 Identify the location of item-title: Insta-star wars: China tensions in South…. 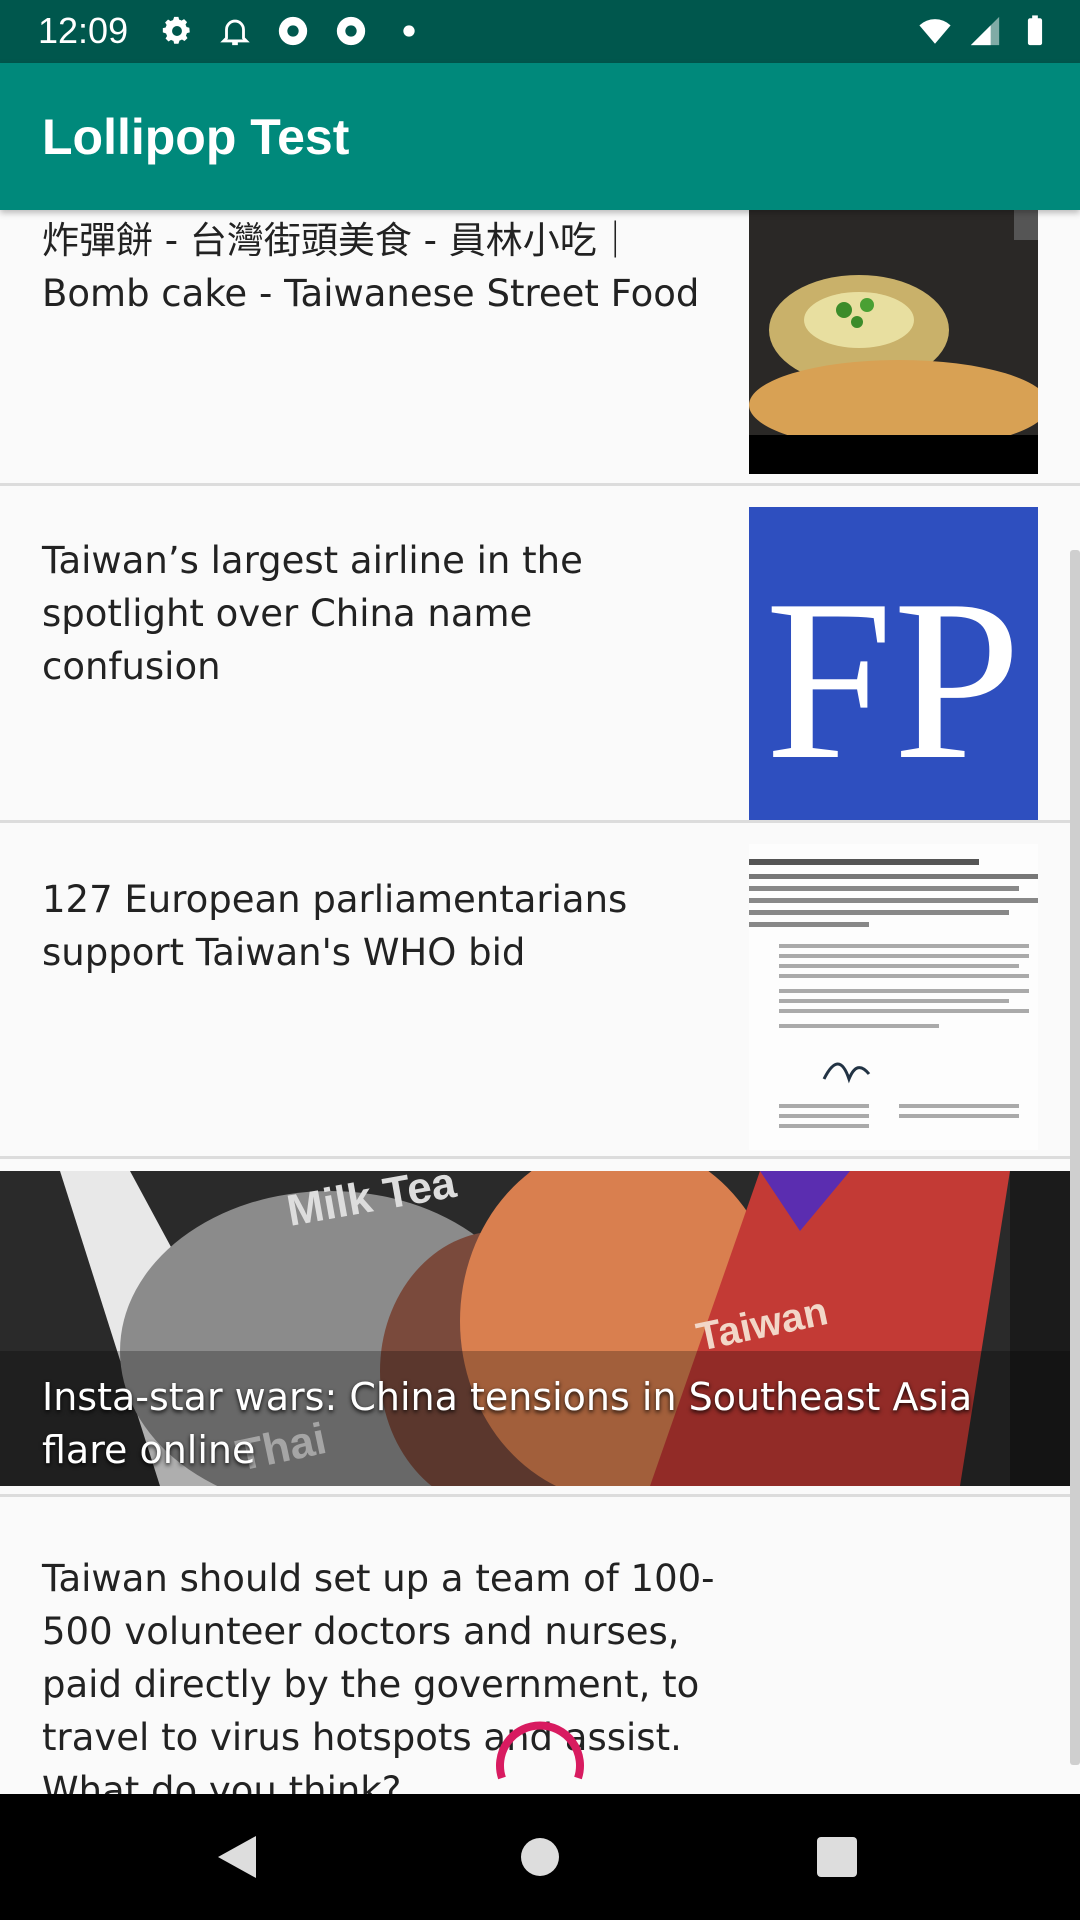
(507, 1423).